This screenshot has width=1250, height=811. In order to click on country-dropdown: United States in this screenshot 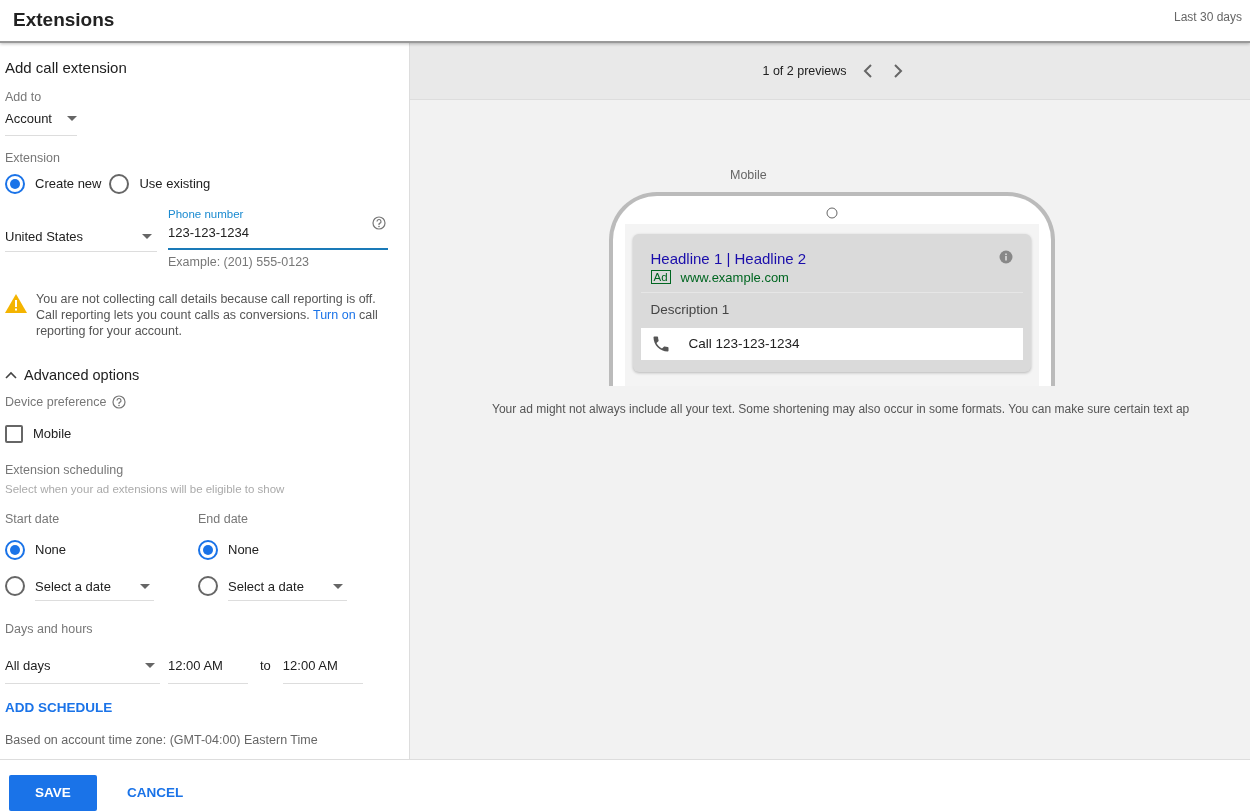, I will do `click(81, 236)`.